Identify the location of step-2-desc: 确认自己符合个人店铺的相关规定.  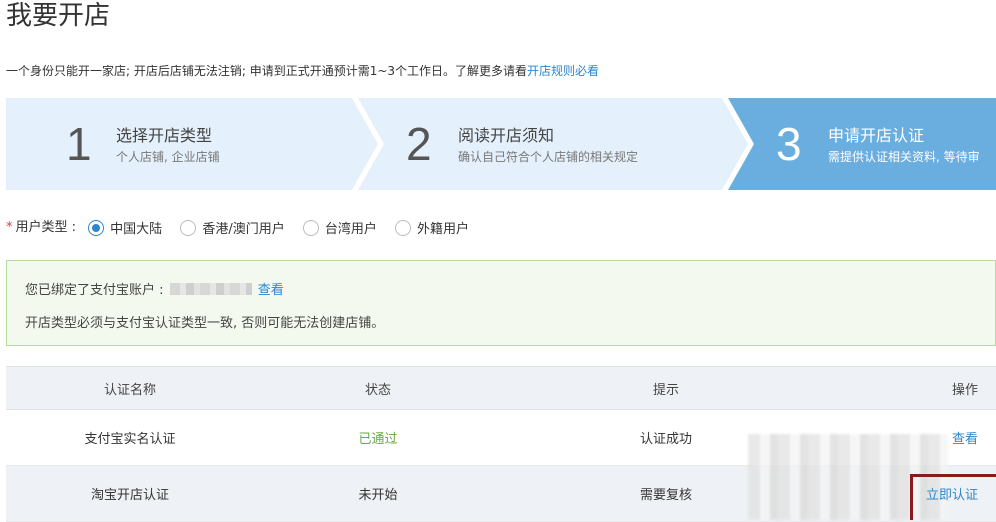
(548, 157).